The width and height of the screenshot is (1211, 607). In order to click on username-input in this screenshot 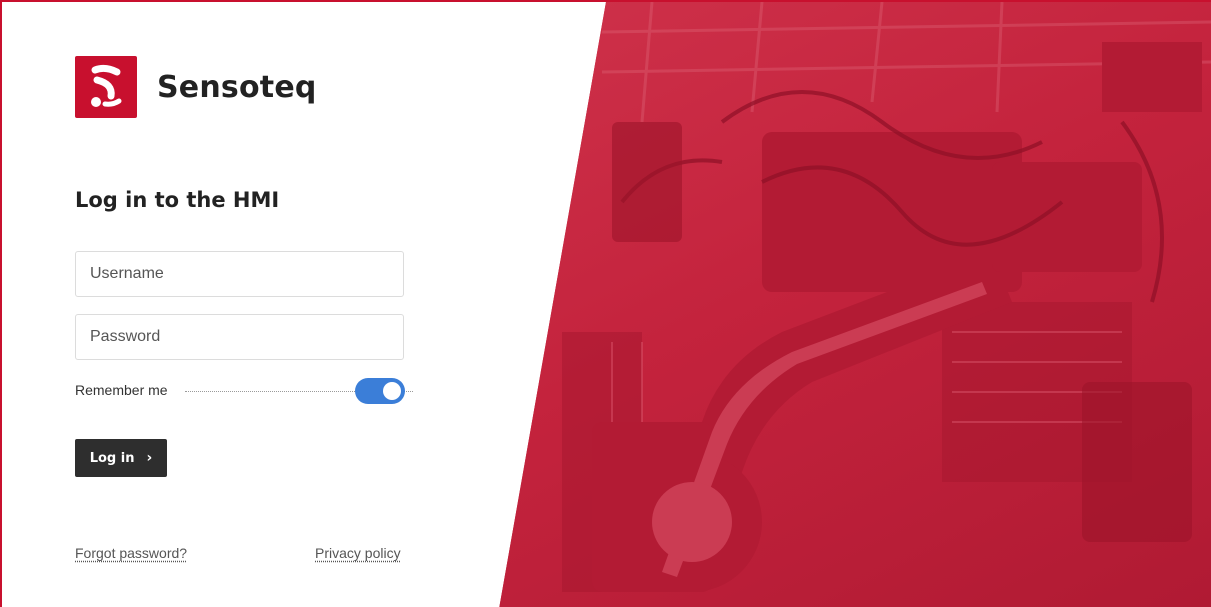, I will do `click(239, 274)`.